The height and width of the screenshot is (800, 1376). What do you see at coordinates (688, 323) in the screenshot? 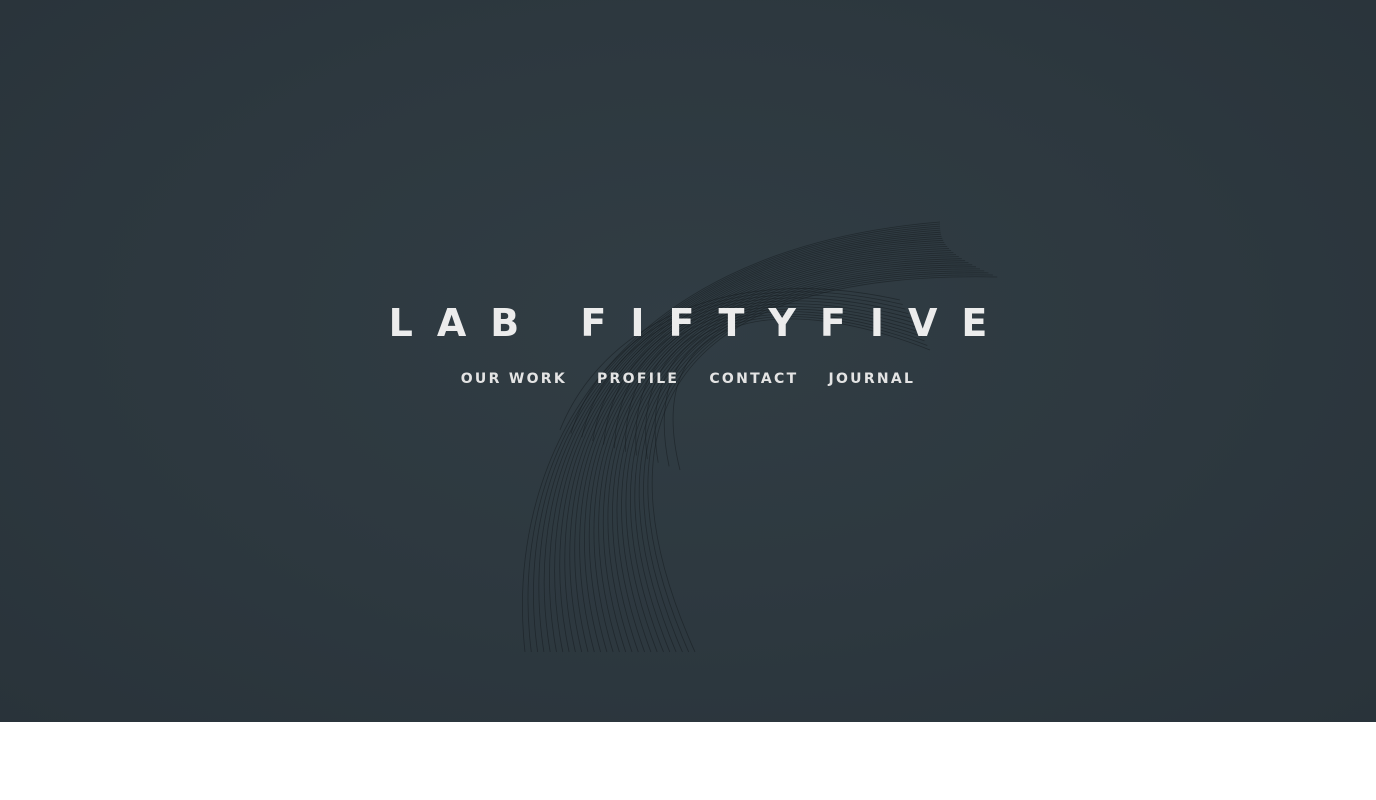
I see `site-logo-wordmark: LAB FIFTYFIVE` at bounding box center [688, 323].